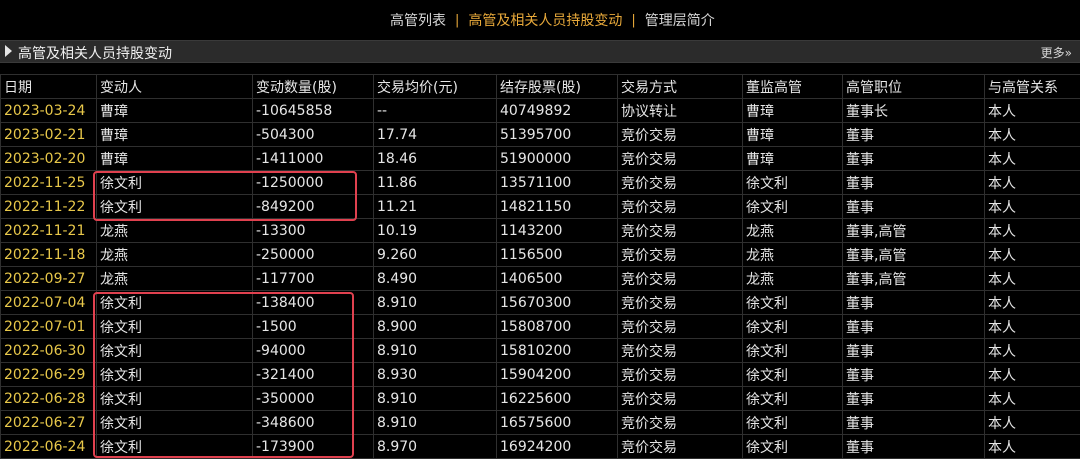  What do you see at coordinates (1032, 87) in the screenshot?
I see `col-relation-header: 与高管关系` at bounding box center [1032, 87].